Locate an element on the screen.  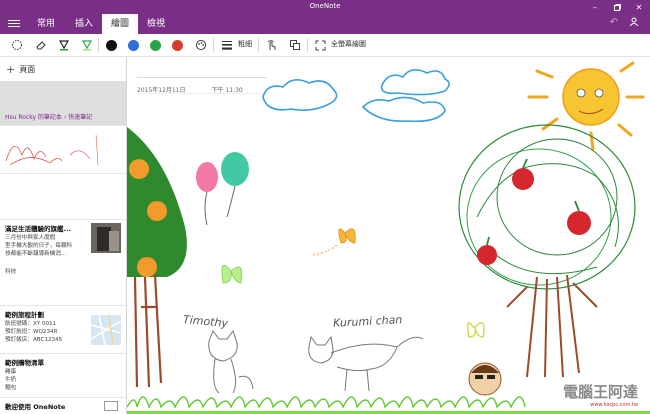
page-item-selected: Hsu Rocky 的筆記本 › 快速筆記 is located at coordinates (63, 103).